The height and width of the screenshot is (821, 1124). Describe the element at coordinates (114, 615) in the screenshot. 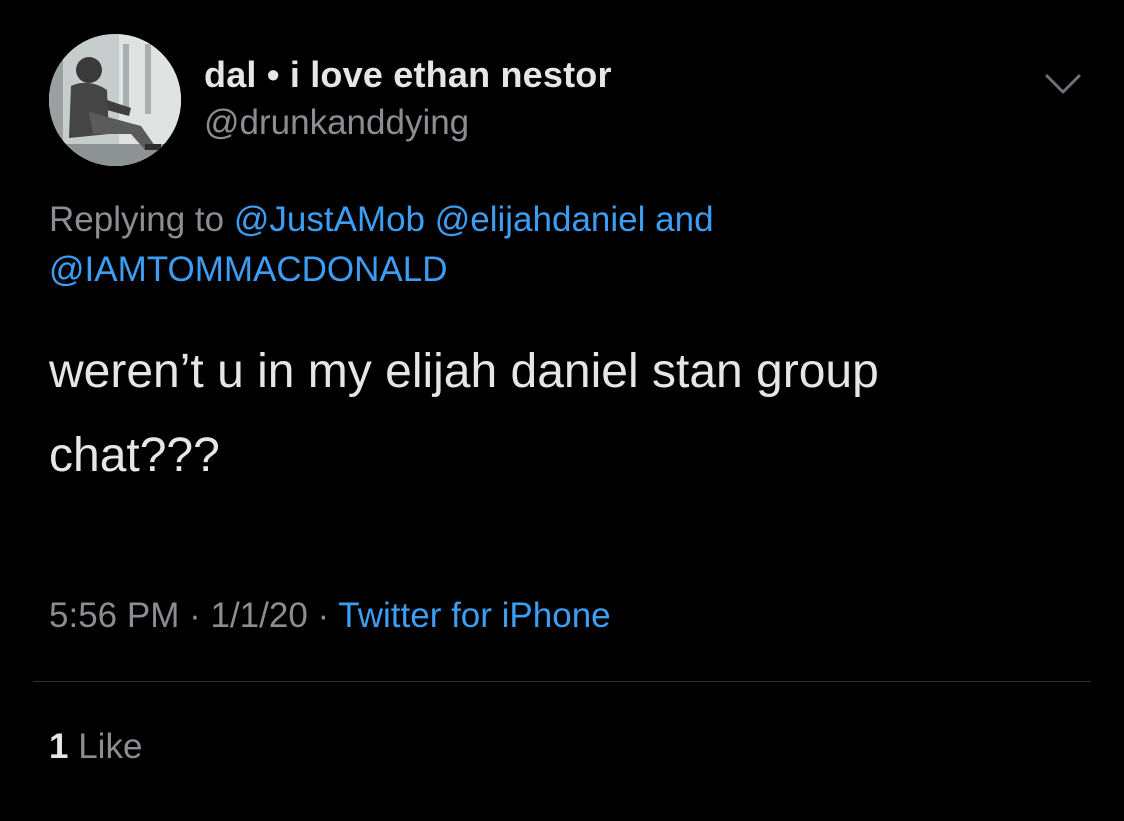

I see `tweet-time: 5:56 PM` at that location.